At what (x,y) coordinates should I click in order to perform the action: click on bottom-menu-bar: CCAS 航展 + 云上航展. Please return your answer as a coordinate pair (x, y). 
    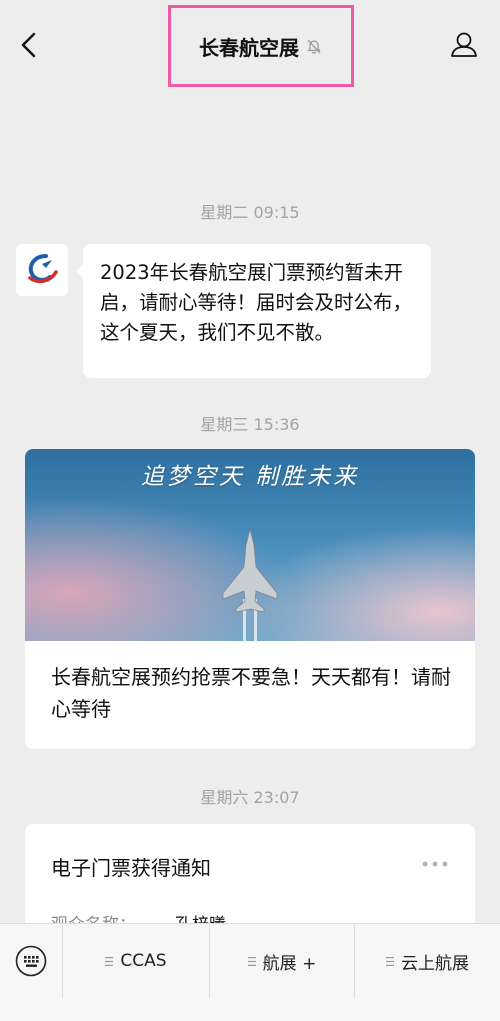
    Looking at the image, I should click on (250, 972).